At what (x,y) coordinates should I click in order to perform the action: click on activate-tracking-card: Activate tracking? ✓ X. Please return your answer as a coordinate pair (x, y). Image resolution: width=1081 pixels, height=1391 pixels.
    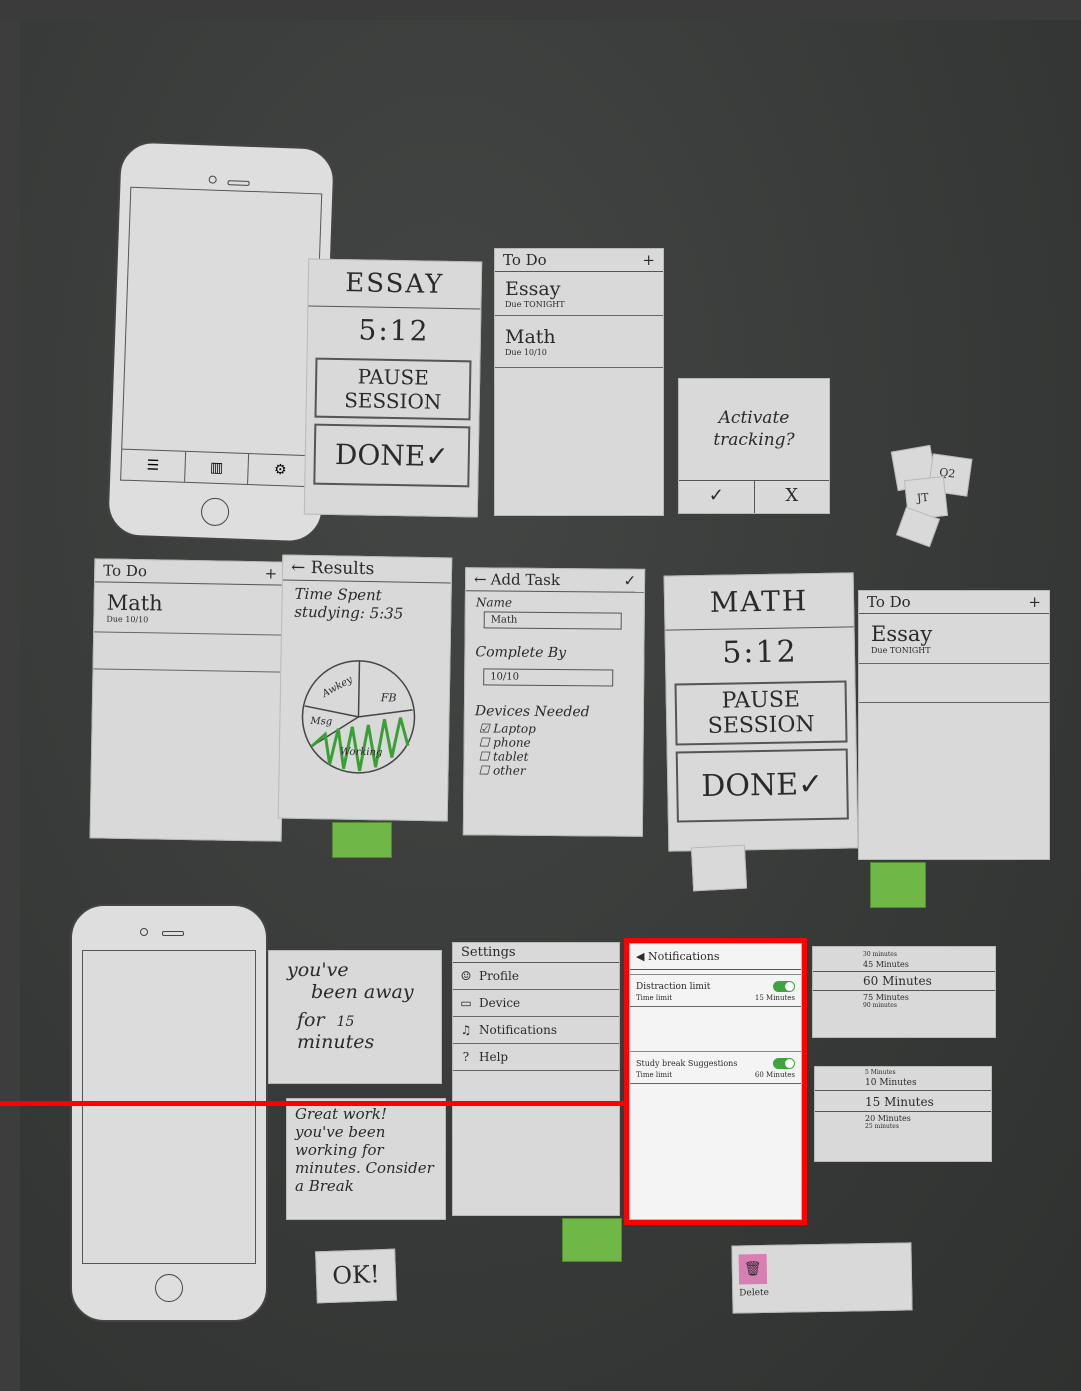
    Looking at the image, I should click on (754, 446).